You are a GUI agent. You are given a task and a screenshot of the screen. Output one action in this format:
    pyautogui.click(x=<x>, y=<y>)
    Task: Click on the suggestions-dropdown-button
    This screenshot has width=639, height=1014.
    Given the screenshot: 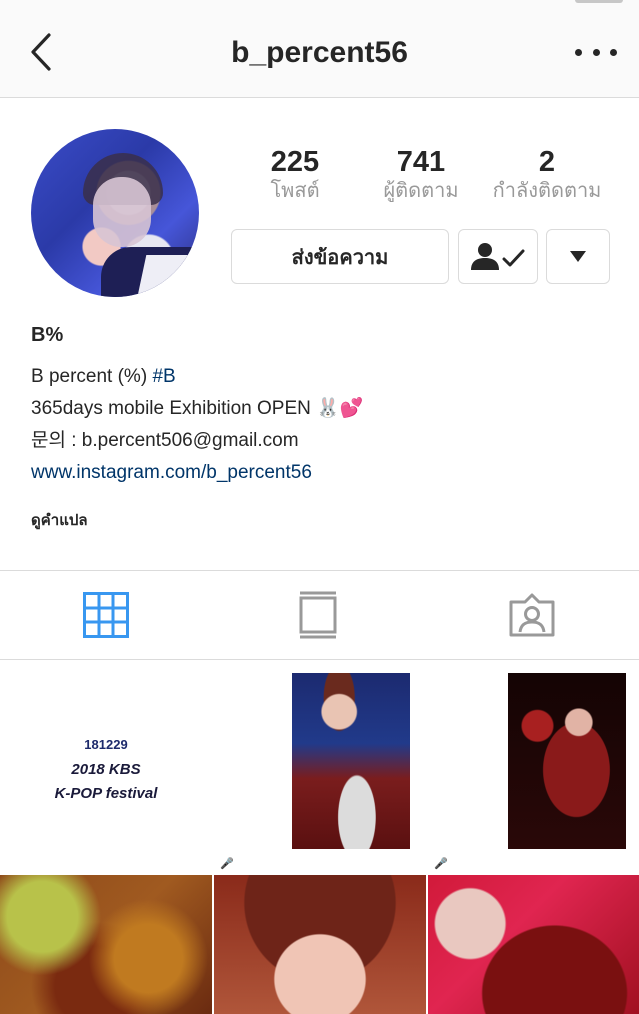 What is the action you would take?
    pyautogui.click(x=578, y=256)
    